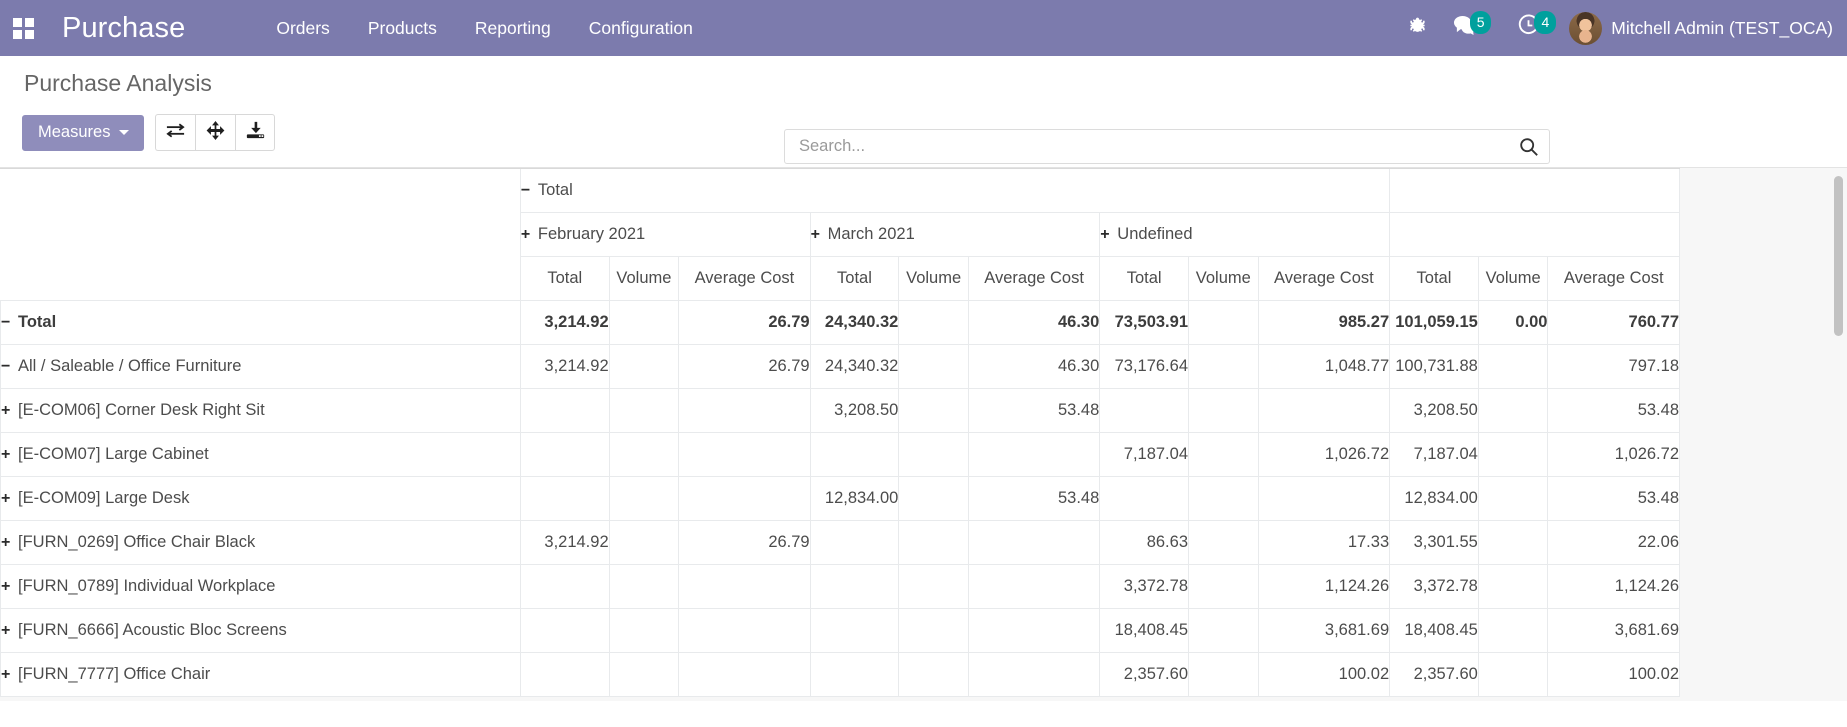 The width and height of the screenshot is (1847, 727). Describe the element at coordinates (1417, 28) in the screenshot. I see `debug-bug-button` at that location.